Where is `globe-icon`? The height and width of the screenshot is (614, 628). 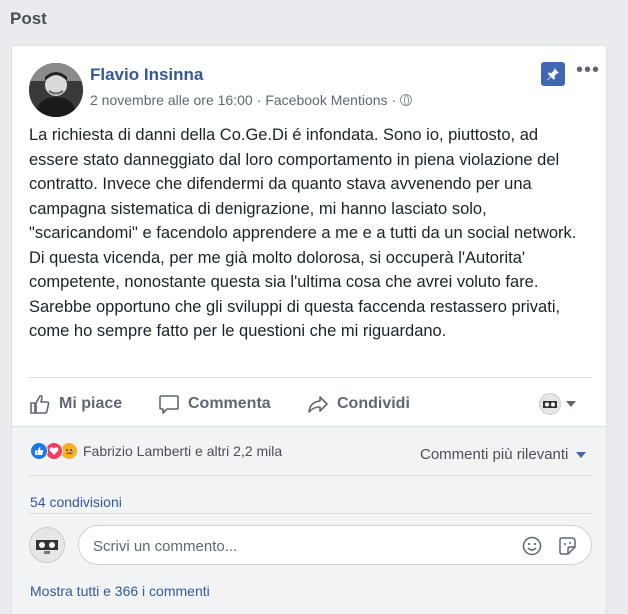
globe-icon is located at coordinates (406, 100).